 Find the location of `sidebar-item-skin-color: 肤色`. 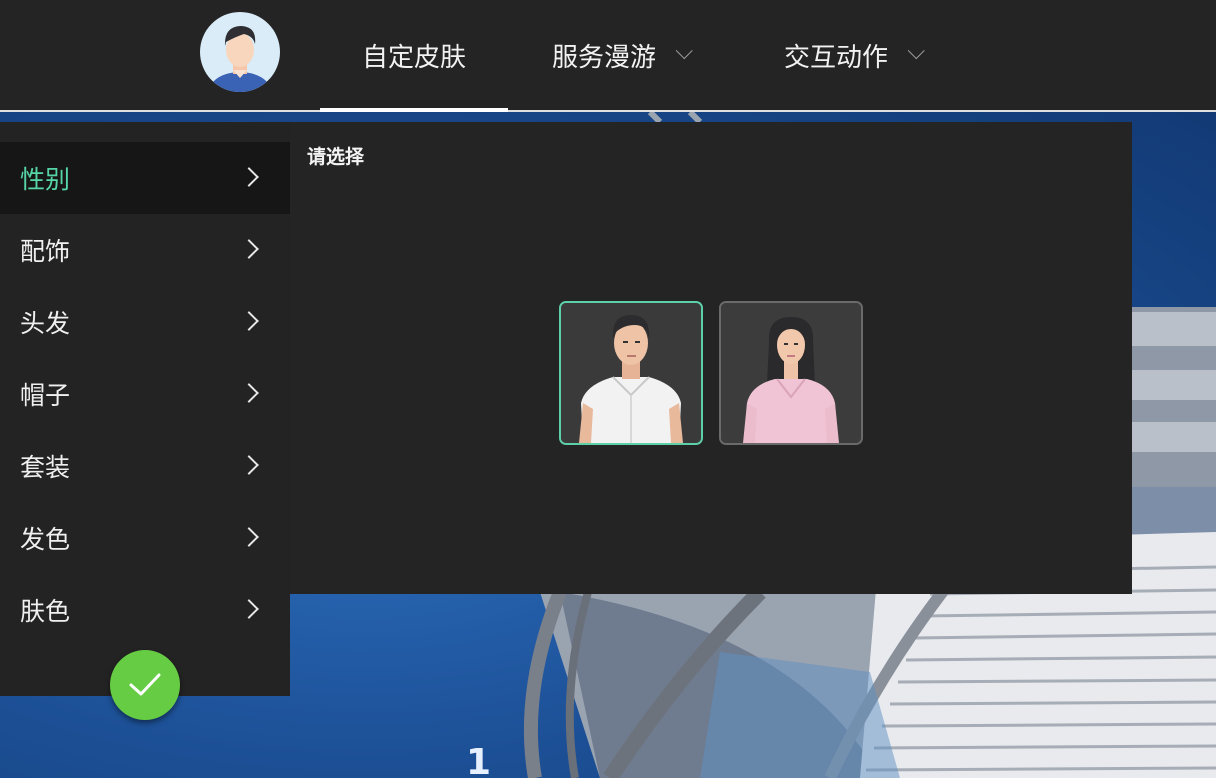

sidebar-item-skin-color: 肤色 is located at coordinates (145, 610).